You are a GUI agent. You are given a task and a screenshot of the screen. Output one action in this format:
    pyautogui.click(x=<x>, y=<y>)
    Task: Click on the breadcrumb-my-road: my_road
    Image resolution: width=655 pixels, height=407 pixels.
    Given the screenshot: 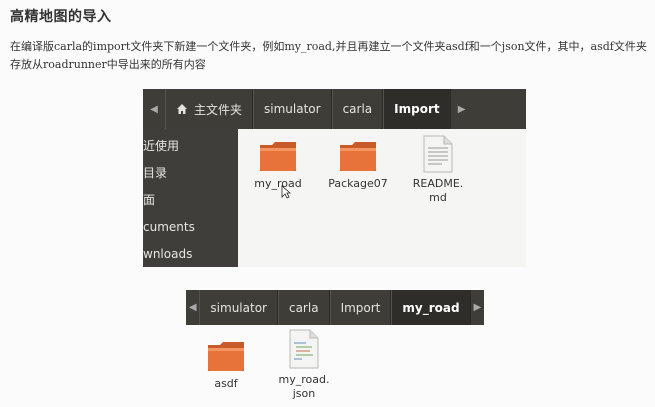 What is the action you would take?
    pyautogui.click(x=431, y=307)
    